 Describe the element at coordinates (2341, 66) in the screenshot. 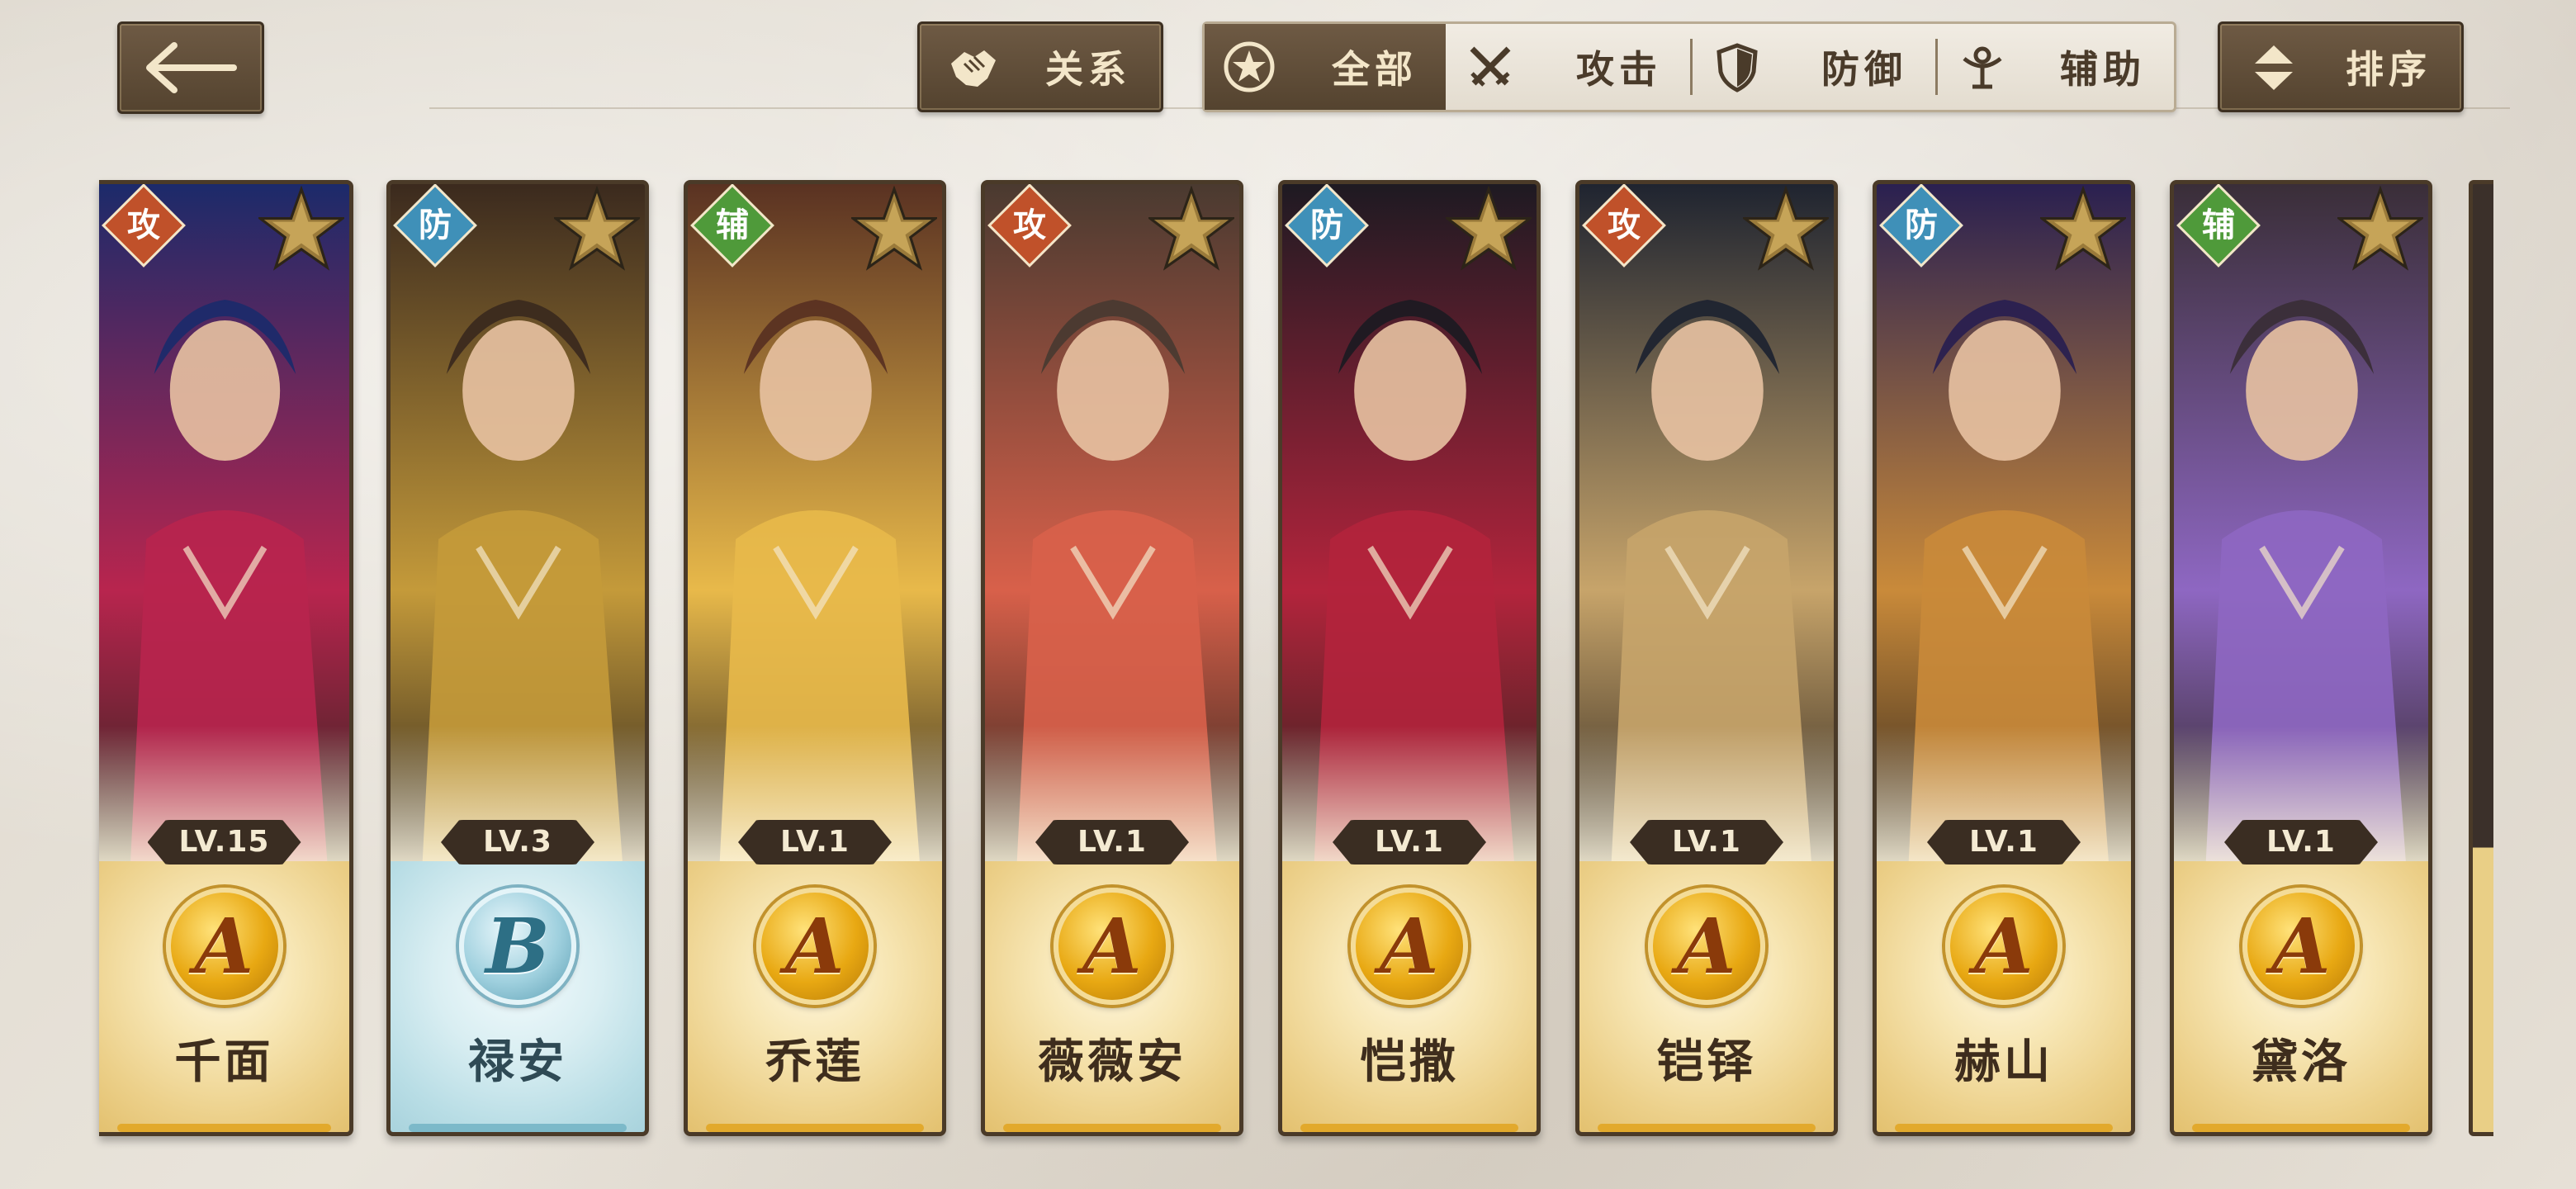

I see `sort-button: 排序` at that location.